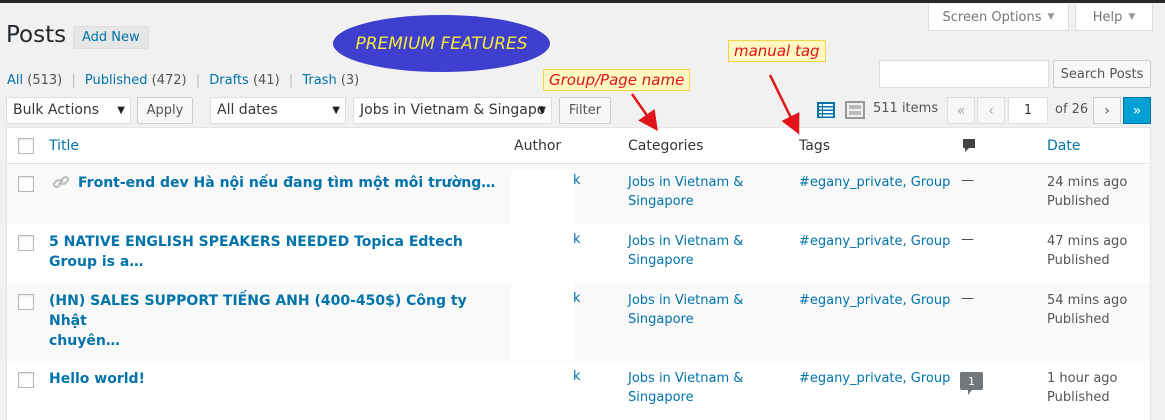 The height and width of the screenshot is (420, 1165). Describe the element at coordinates (784, 104) in the screenshot. I see `manual-tag-arrow` at that location.